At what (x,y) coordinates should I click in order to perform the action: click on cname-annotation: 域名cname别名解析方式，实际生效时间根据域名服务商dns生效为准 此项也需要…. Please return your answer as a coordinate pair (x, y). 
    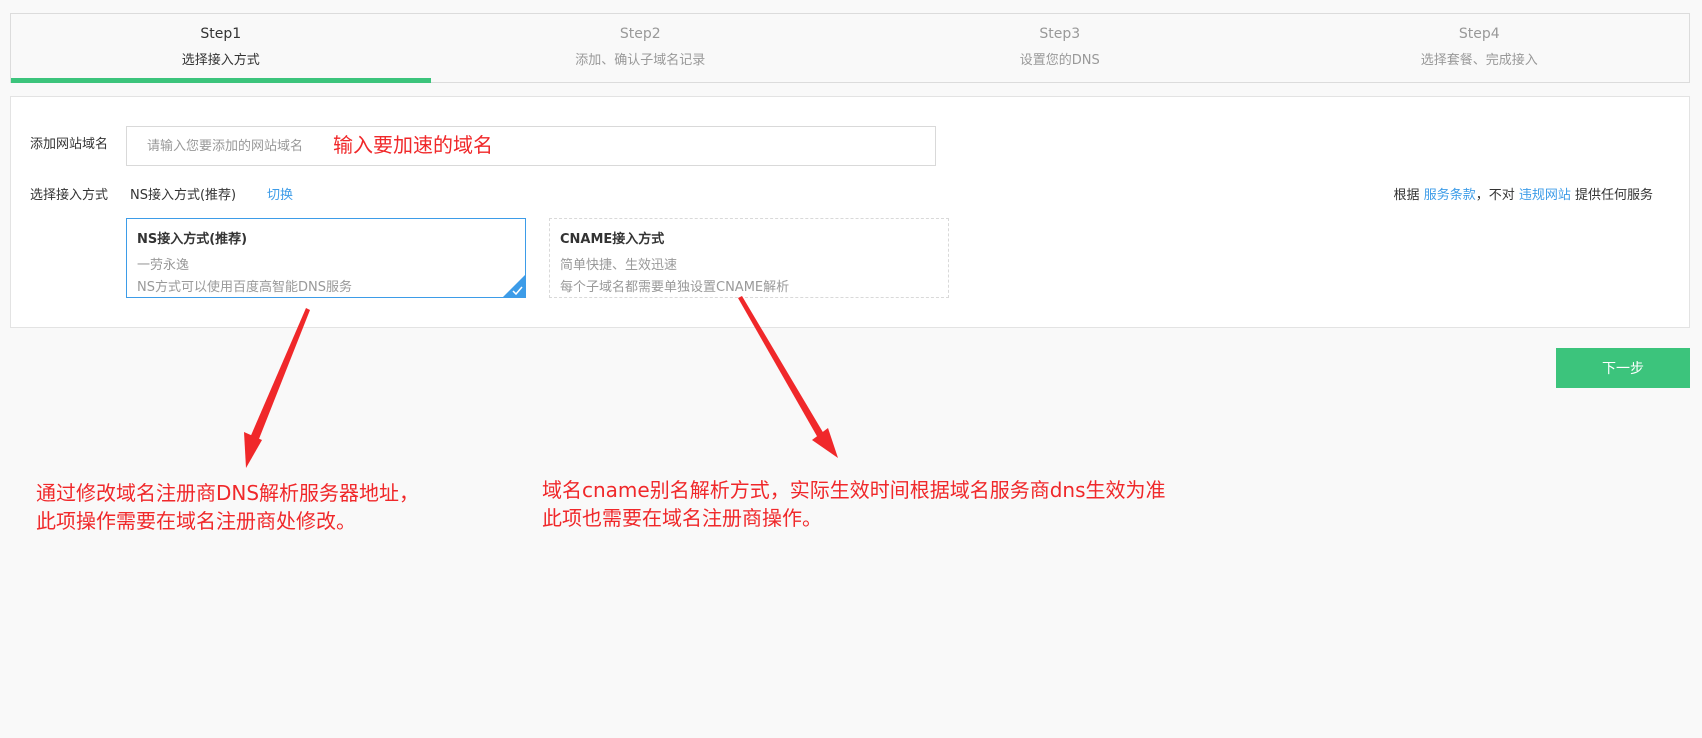
    Looking at the image, I should click on (854, 504).